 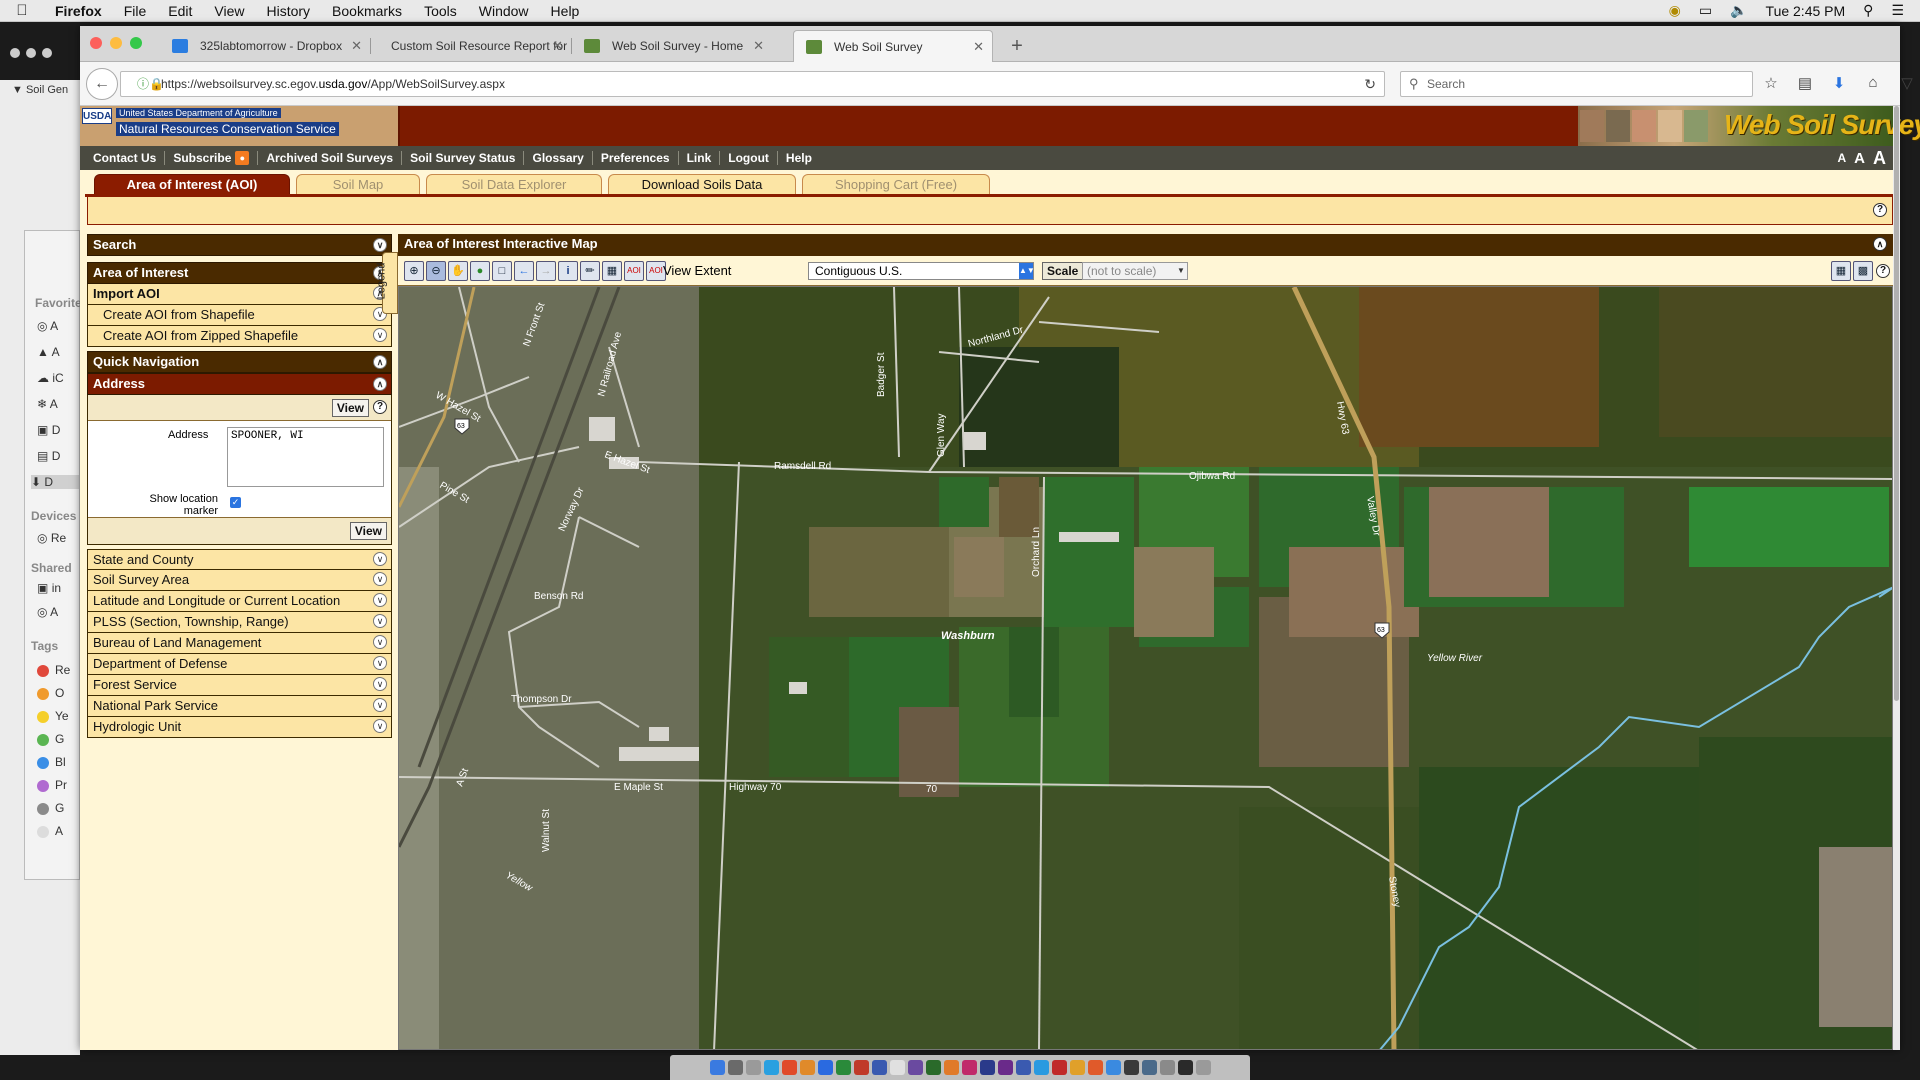 What do you see at coordinates (702, 184) in the screenshot?
I see `tab-download-soils-data: Download Soils Data` at bounding box center [702, 184].